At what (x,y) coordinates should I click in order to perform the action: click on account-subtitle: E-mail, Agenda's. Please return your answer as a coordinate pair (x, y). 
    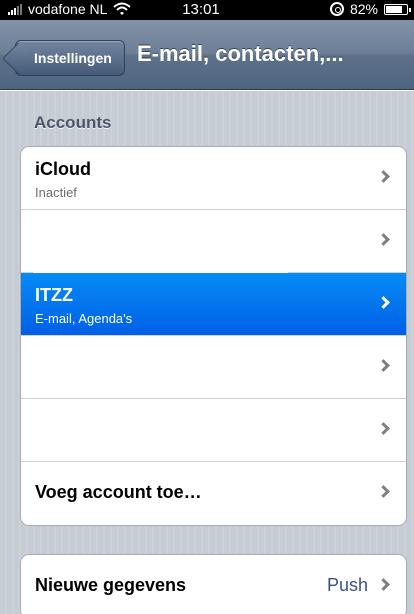
    Looking at the image, I should click on (84, 318).